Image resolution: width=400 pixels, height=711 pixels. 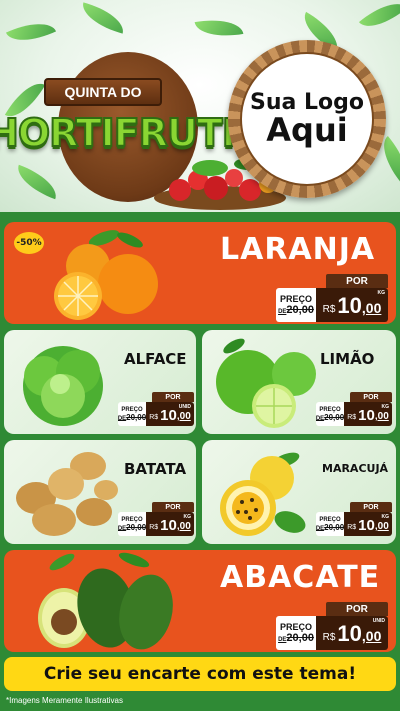 What do you see at coordinates (63, 386) in the screenshot?
I see `lettuce-image` at bounding box center [63, 386].